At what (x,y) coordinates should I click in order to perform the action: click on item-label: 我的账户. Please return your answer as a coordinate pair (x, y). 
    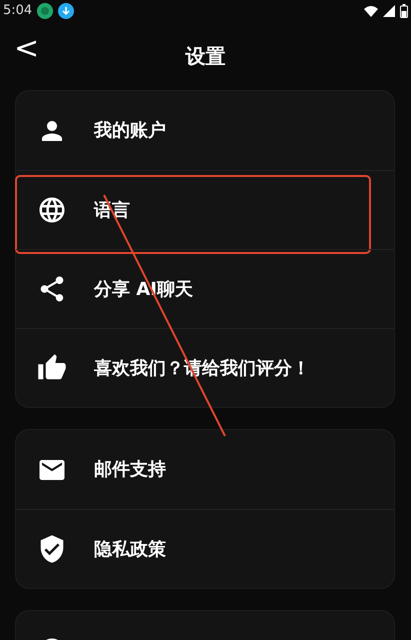
    Looking at the image, I should click on (130, 131).